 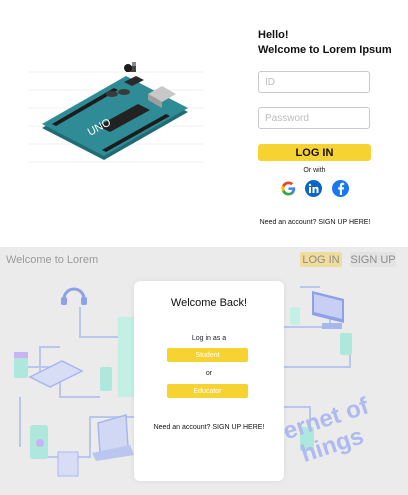 I want to click on card-signup-prompt-text: Need an account?, so click(x=182, y=427).